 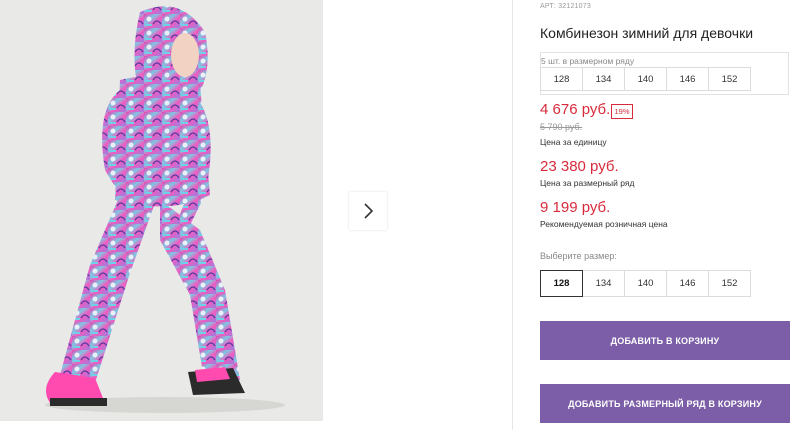 What do you see at coordinates (604, 224) in the screenshot?
I see `retail-price-caption: Рекомендуемая розничная цена` at bounding box center [604, 224].